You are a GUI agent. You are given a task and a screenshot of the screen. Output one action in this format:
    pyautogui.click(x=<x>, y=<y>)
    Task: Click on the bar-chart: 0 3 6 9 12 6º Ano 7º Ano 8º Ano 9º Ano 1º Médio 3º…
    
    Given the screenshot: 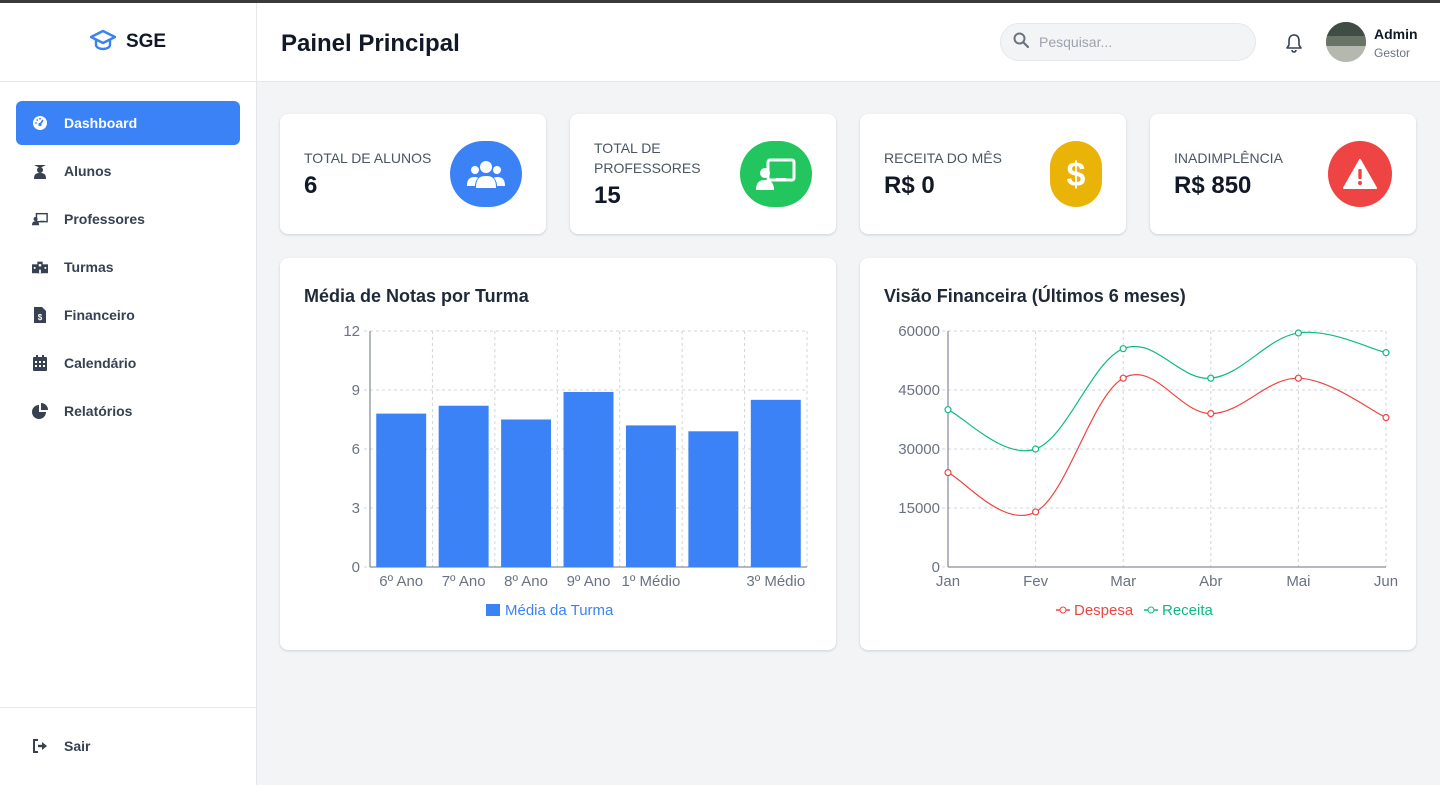 What is the action you would take?
    pyautogui.click(x=575, y=471)
    